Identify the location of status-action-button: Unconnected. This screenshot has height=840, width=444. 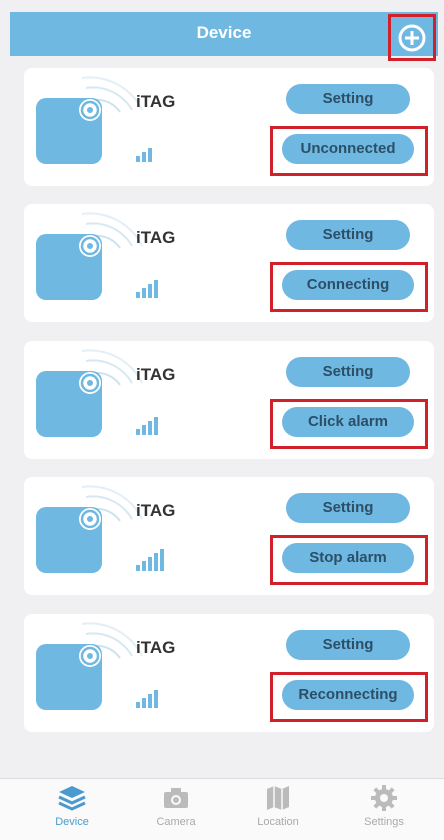
(348, 149).